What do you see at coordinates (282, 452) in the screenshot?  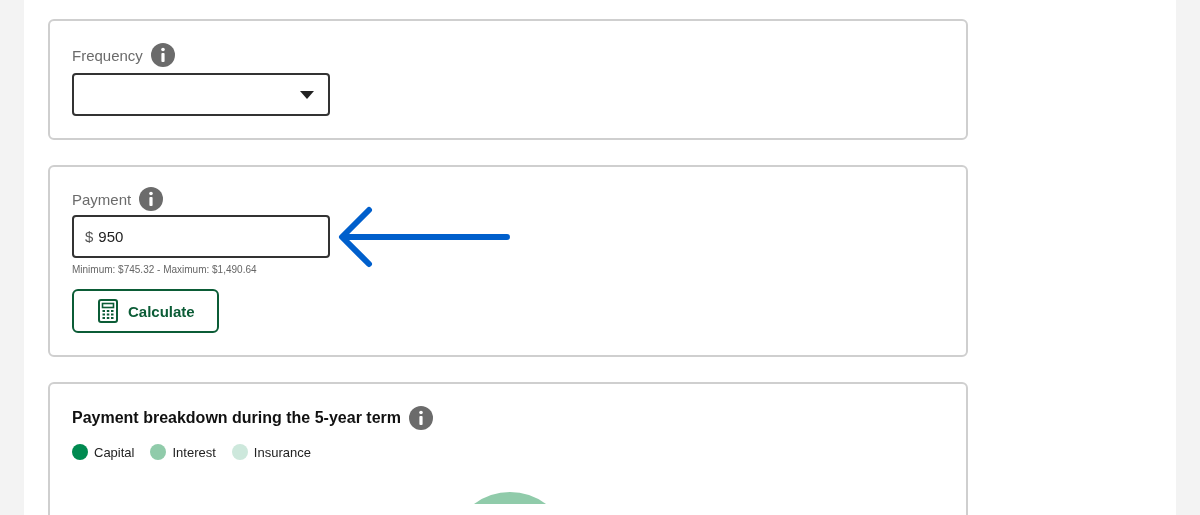 I see `legend-label: Insurance` at bounding box center [282, 452].